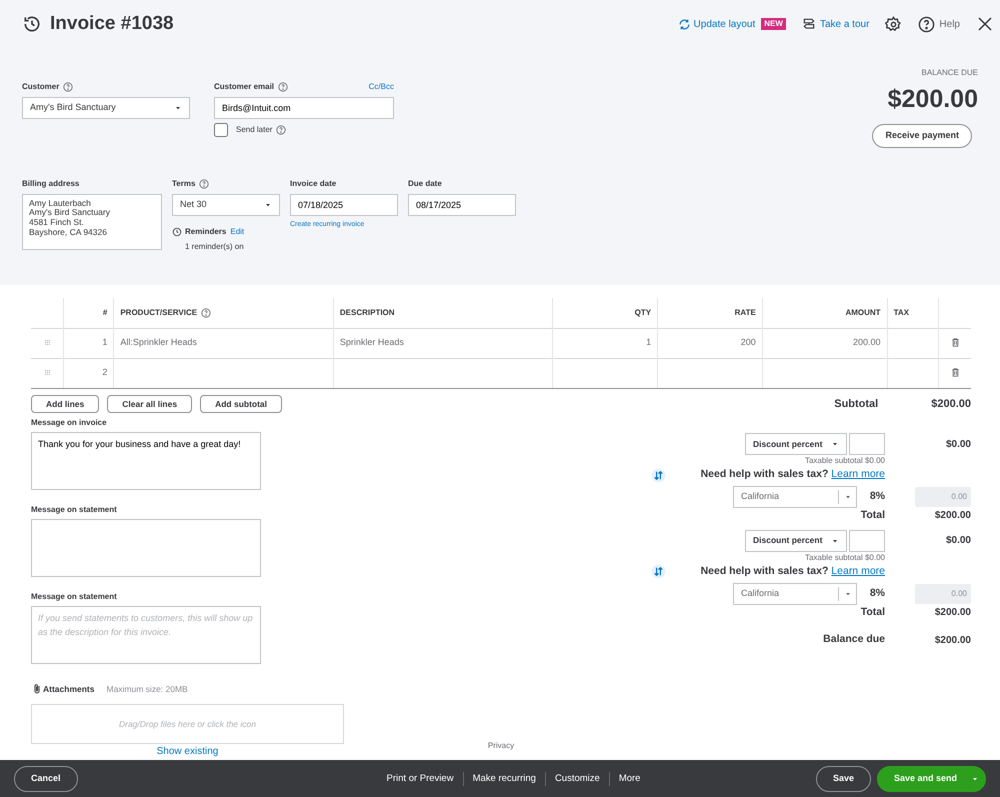 The width and height of the screenshot is (1000, 797). I want to click on table-cell: 200, so click(748, 342).